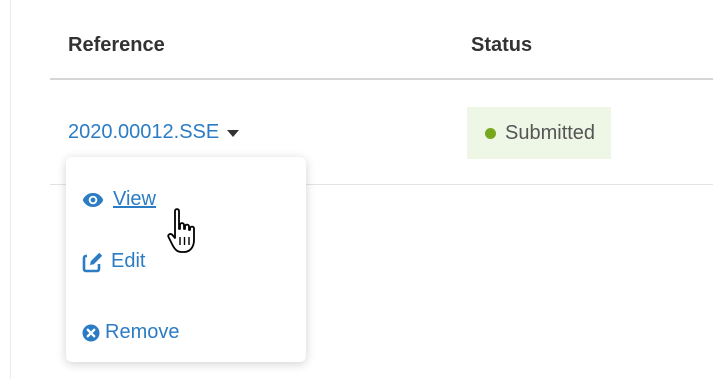 The image size is (713, 379). What do you see at coordinates (233, 133) in the screenshot?
I see `caret-down-icon` at bounding box center [233, 133].